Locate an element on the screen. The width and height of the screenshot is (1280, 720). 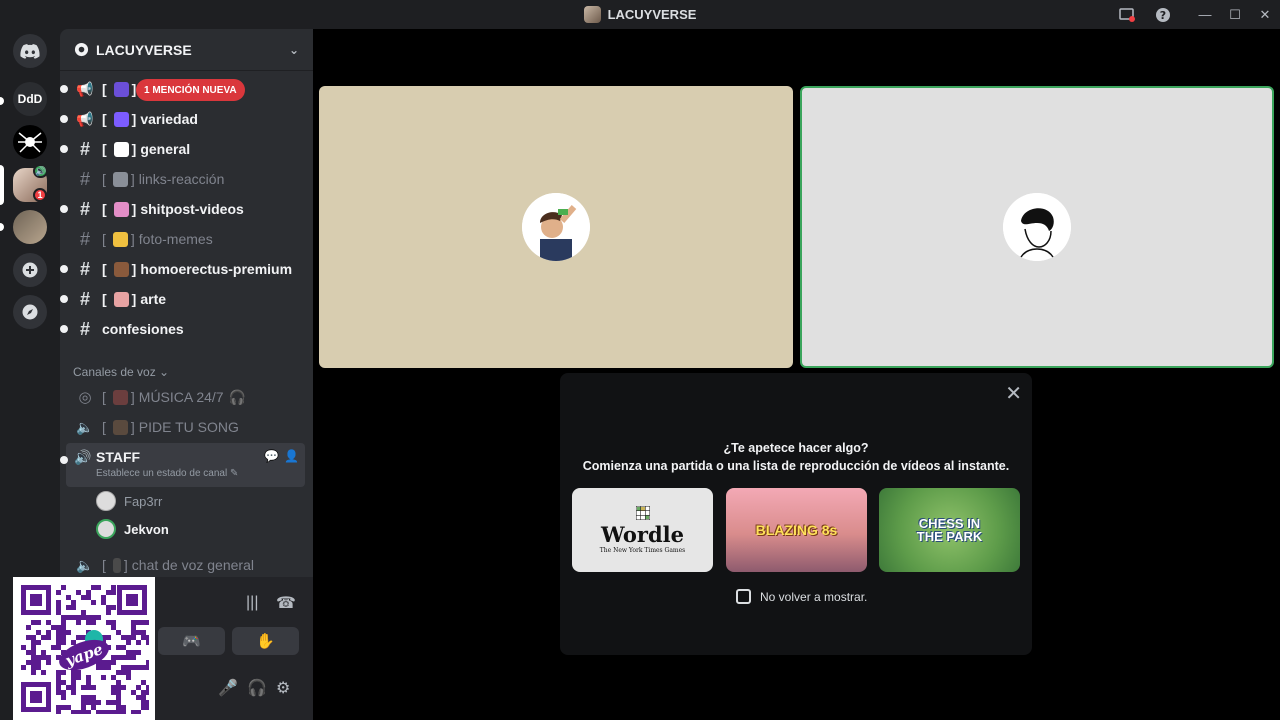
server-photo-icon is located at coordinates (30, 227).